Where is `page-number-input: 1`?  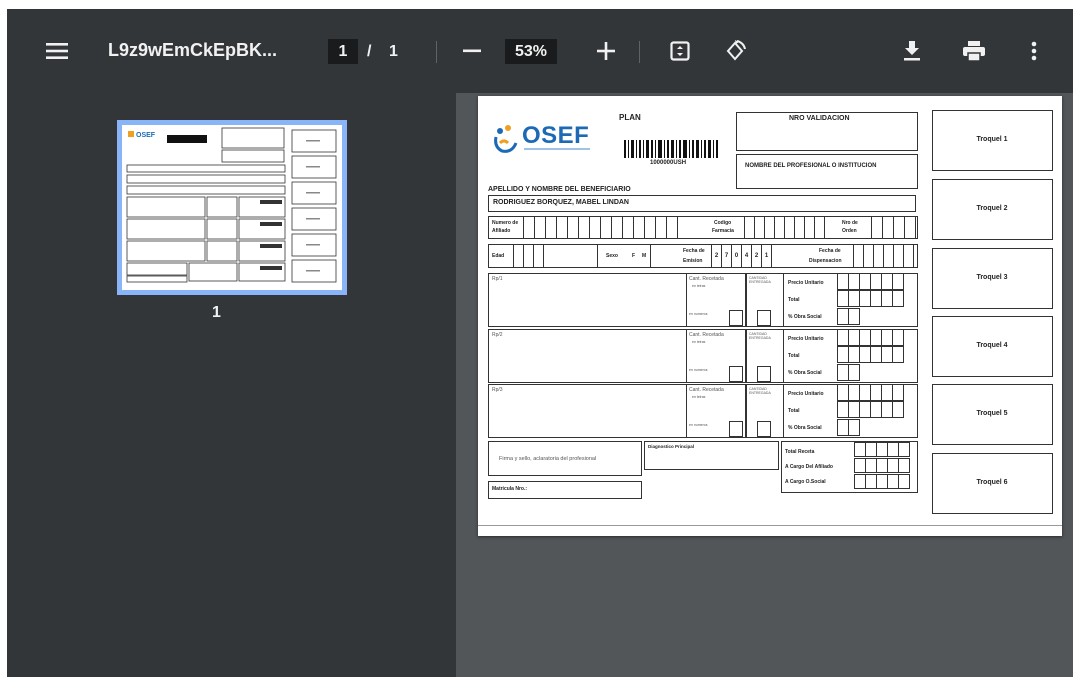
page-number-input: 1 is located at coordinates (343, 51).